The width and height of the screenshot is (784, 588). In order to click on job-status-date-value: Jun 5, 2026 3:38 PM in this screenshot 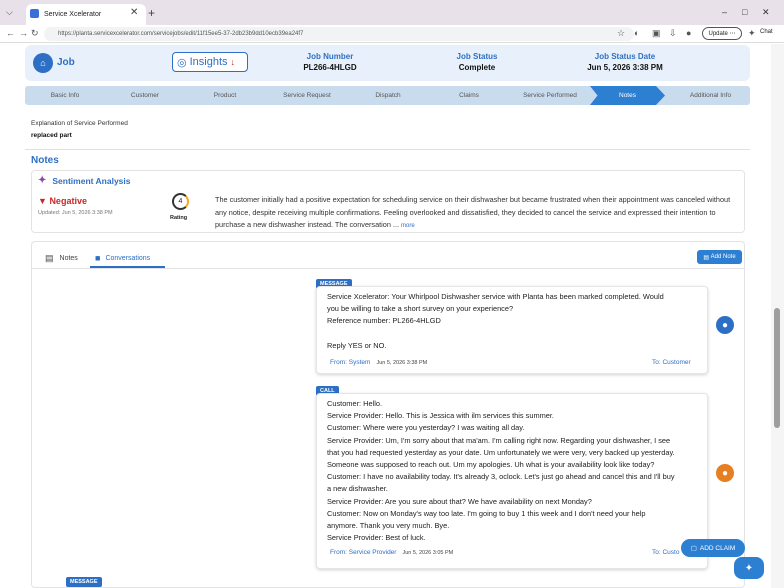, I will do `click(625, 67)`.